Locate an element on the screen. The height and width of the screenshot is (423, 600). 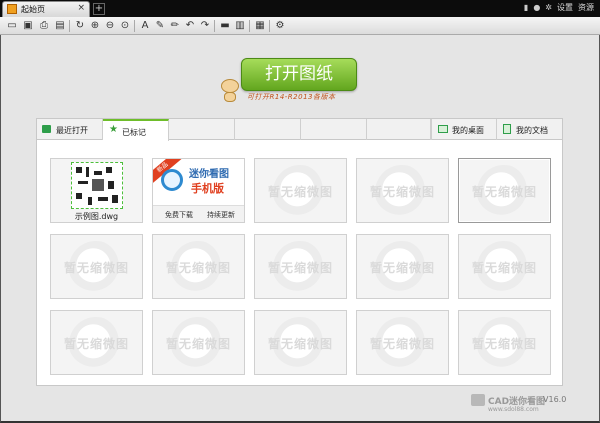
phone-icon: ▮ is located at coordinates (526, 7).